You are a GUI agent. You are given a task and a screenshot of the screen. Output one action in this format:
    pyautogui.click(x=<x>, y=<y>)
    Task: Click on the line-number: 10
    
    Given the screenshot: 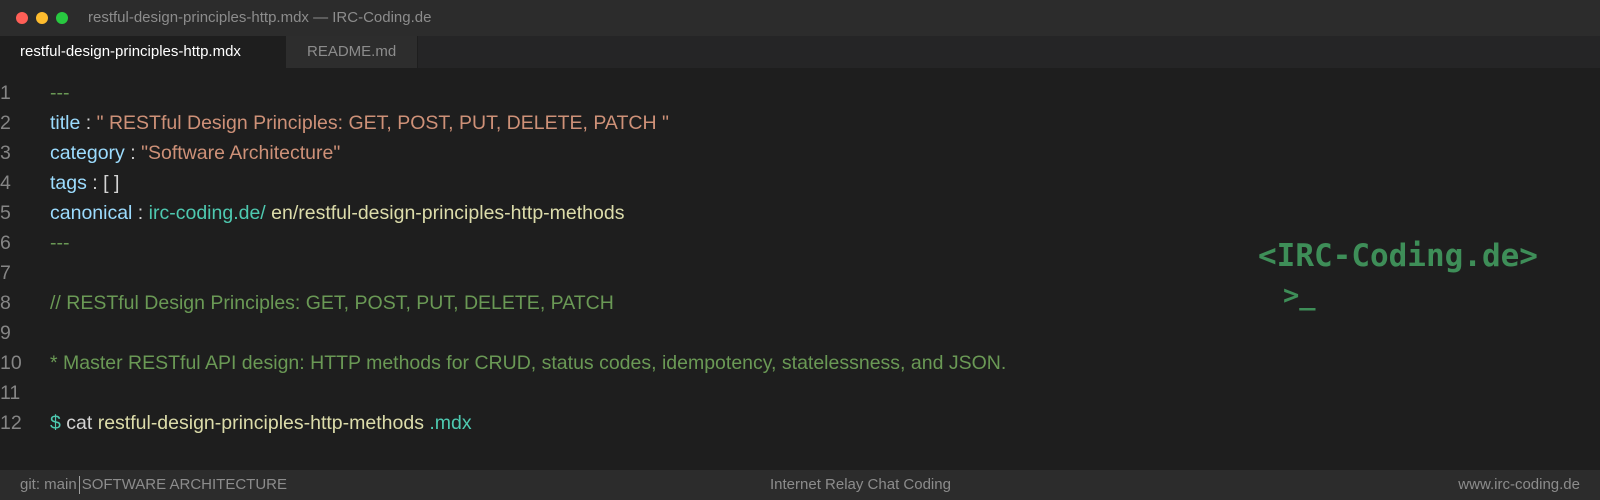 What is the action you would take?
    pyautogui.click(x=11, y=363)
    